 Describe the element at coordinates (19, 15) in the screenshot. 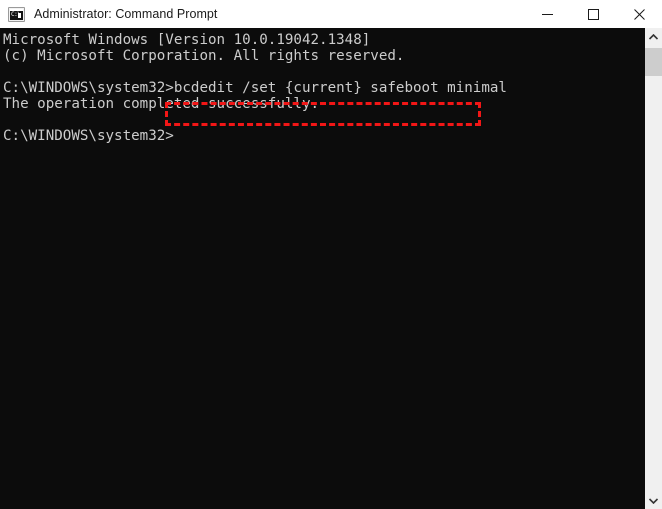

I see `icon-cursor` at that location.